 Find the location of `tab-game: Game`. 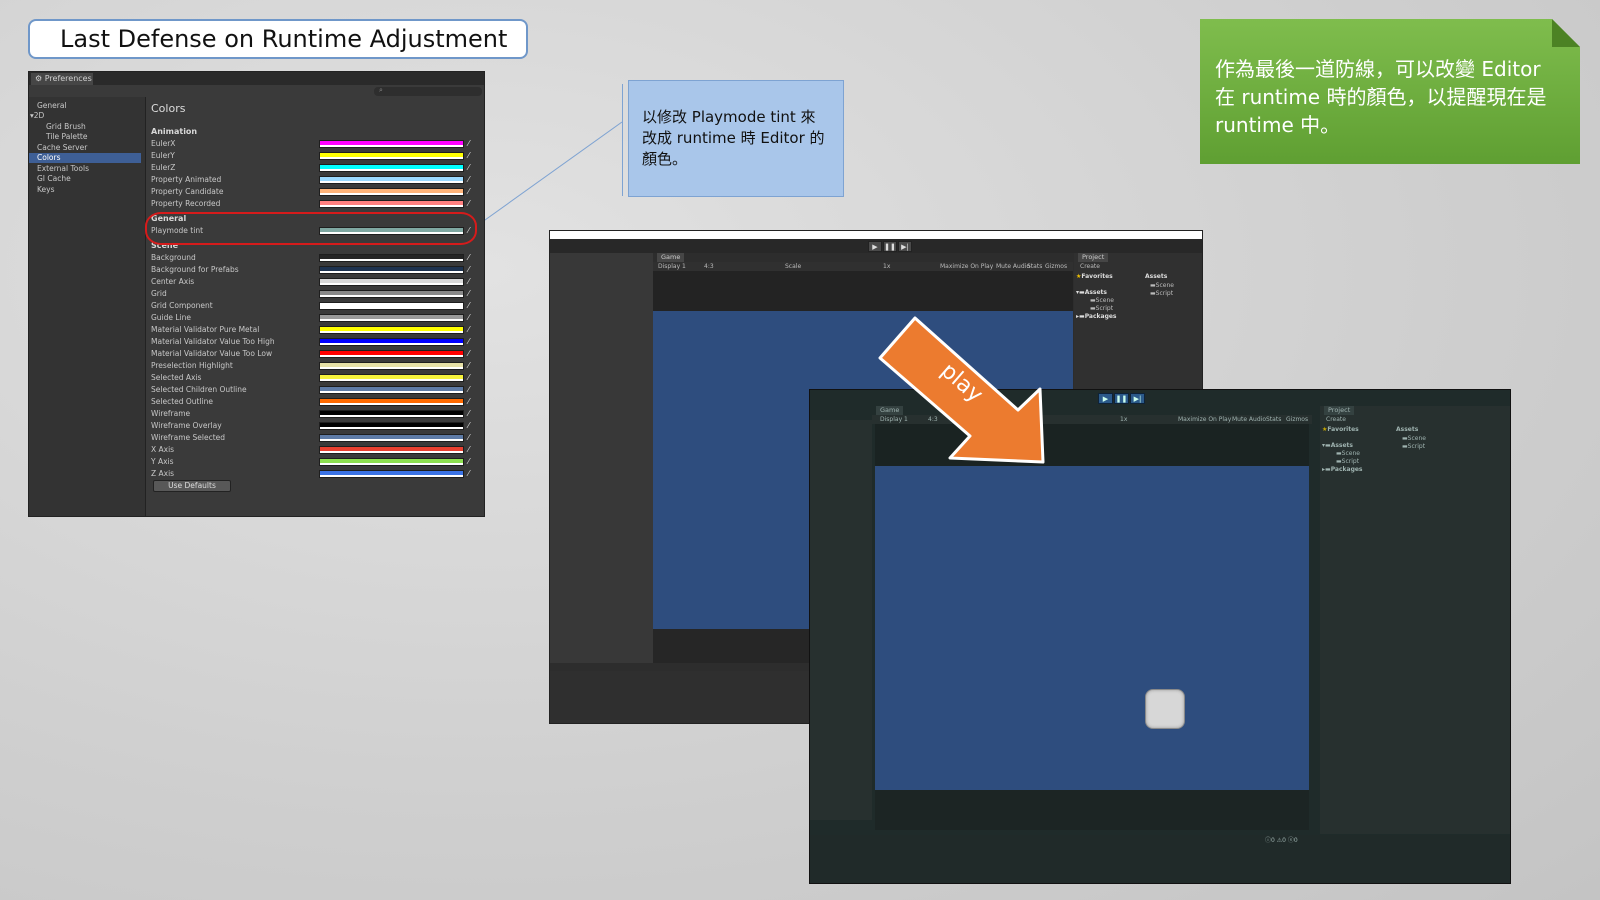

tab-game: Game is located at coordinates (671, 257).